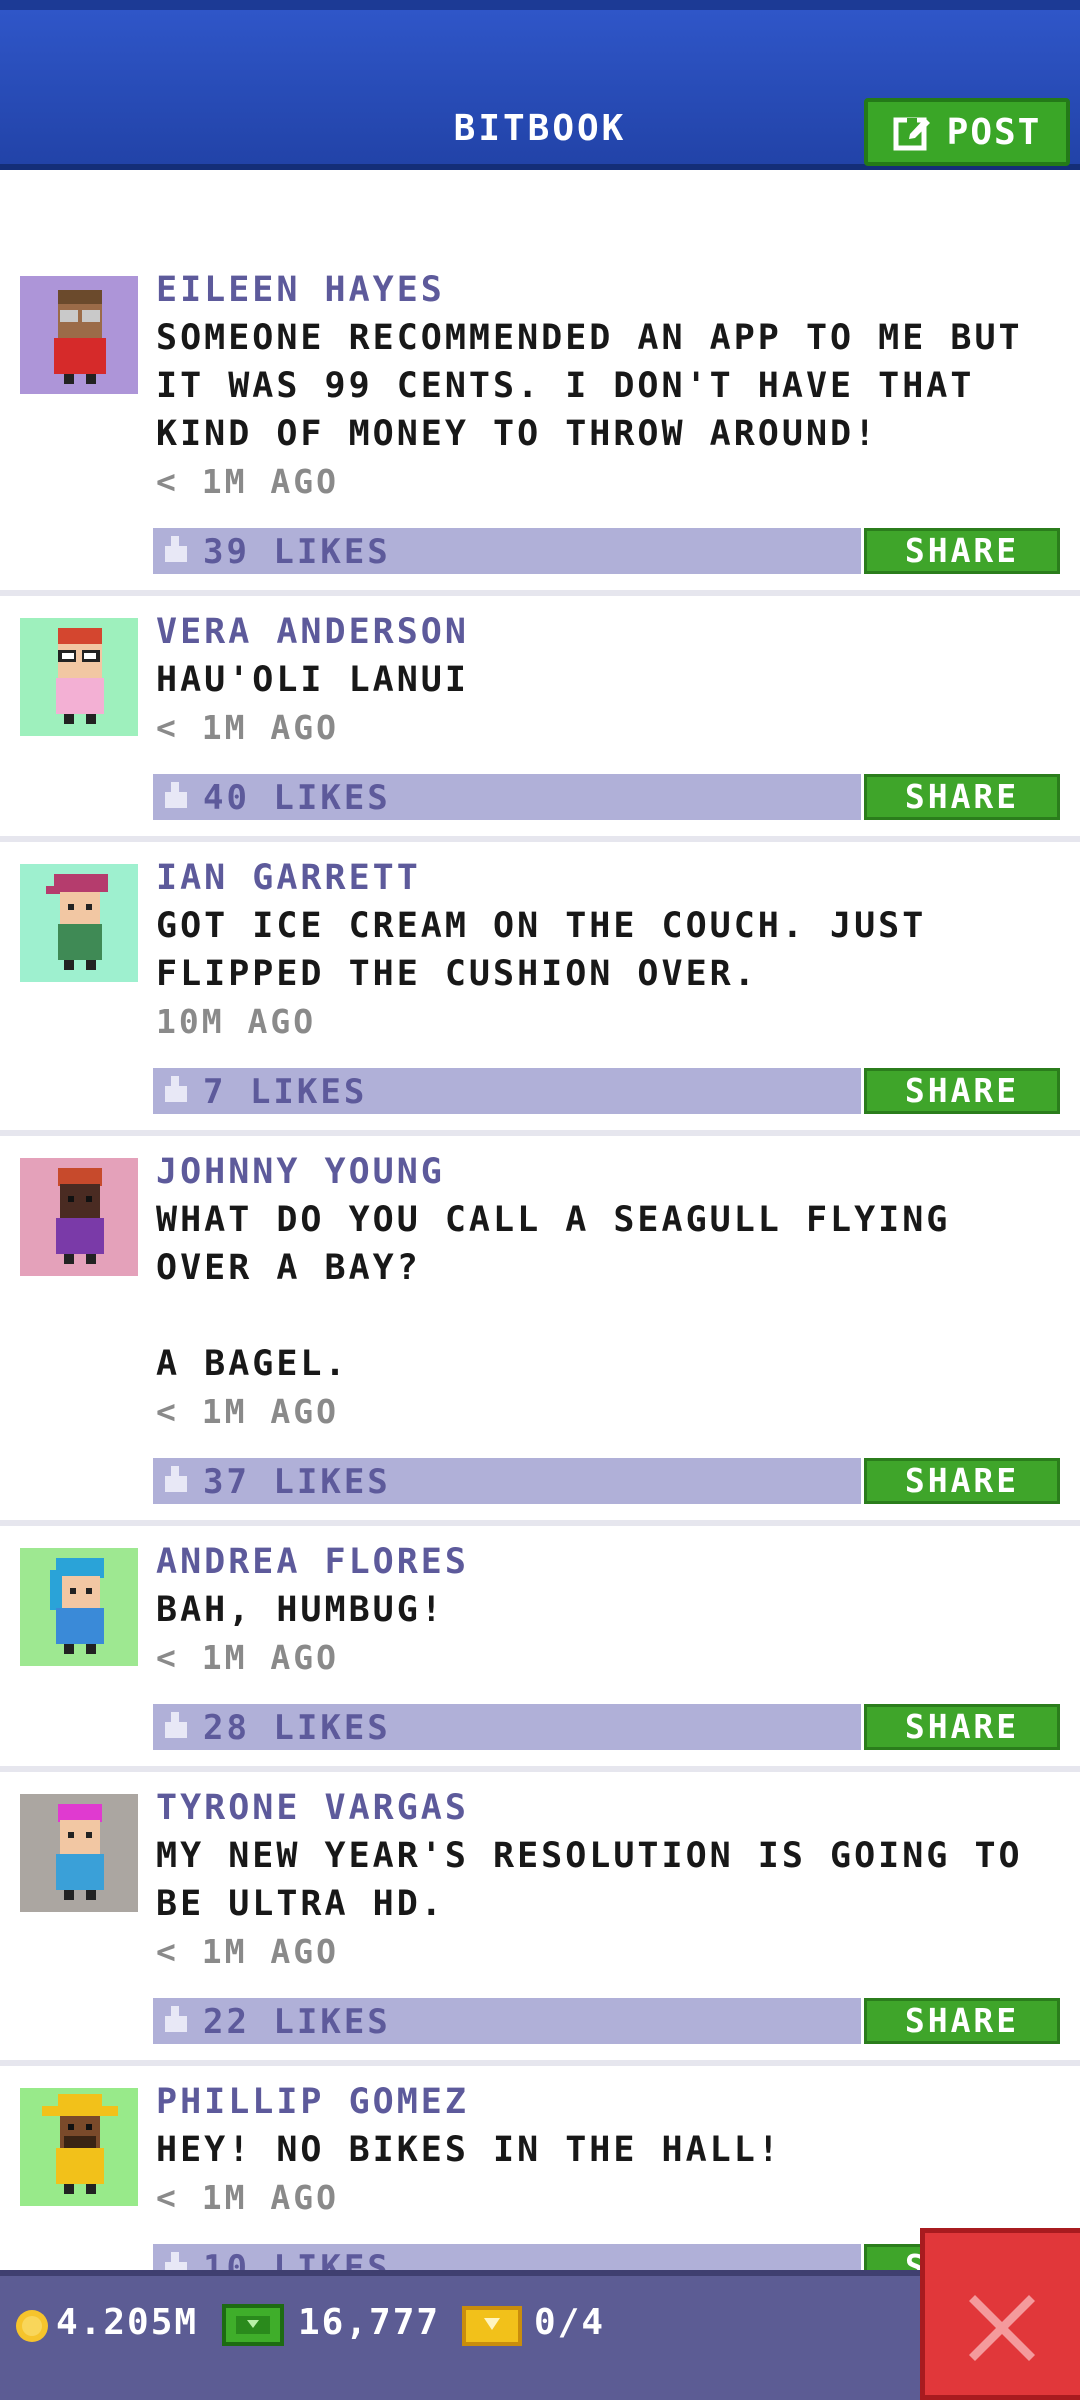 The image size is (1080, 2400). Describe the element at coordinates (1002, 2328) in the screenshot. I see `close-icon` at that location.